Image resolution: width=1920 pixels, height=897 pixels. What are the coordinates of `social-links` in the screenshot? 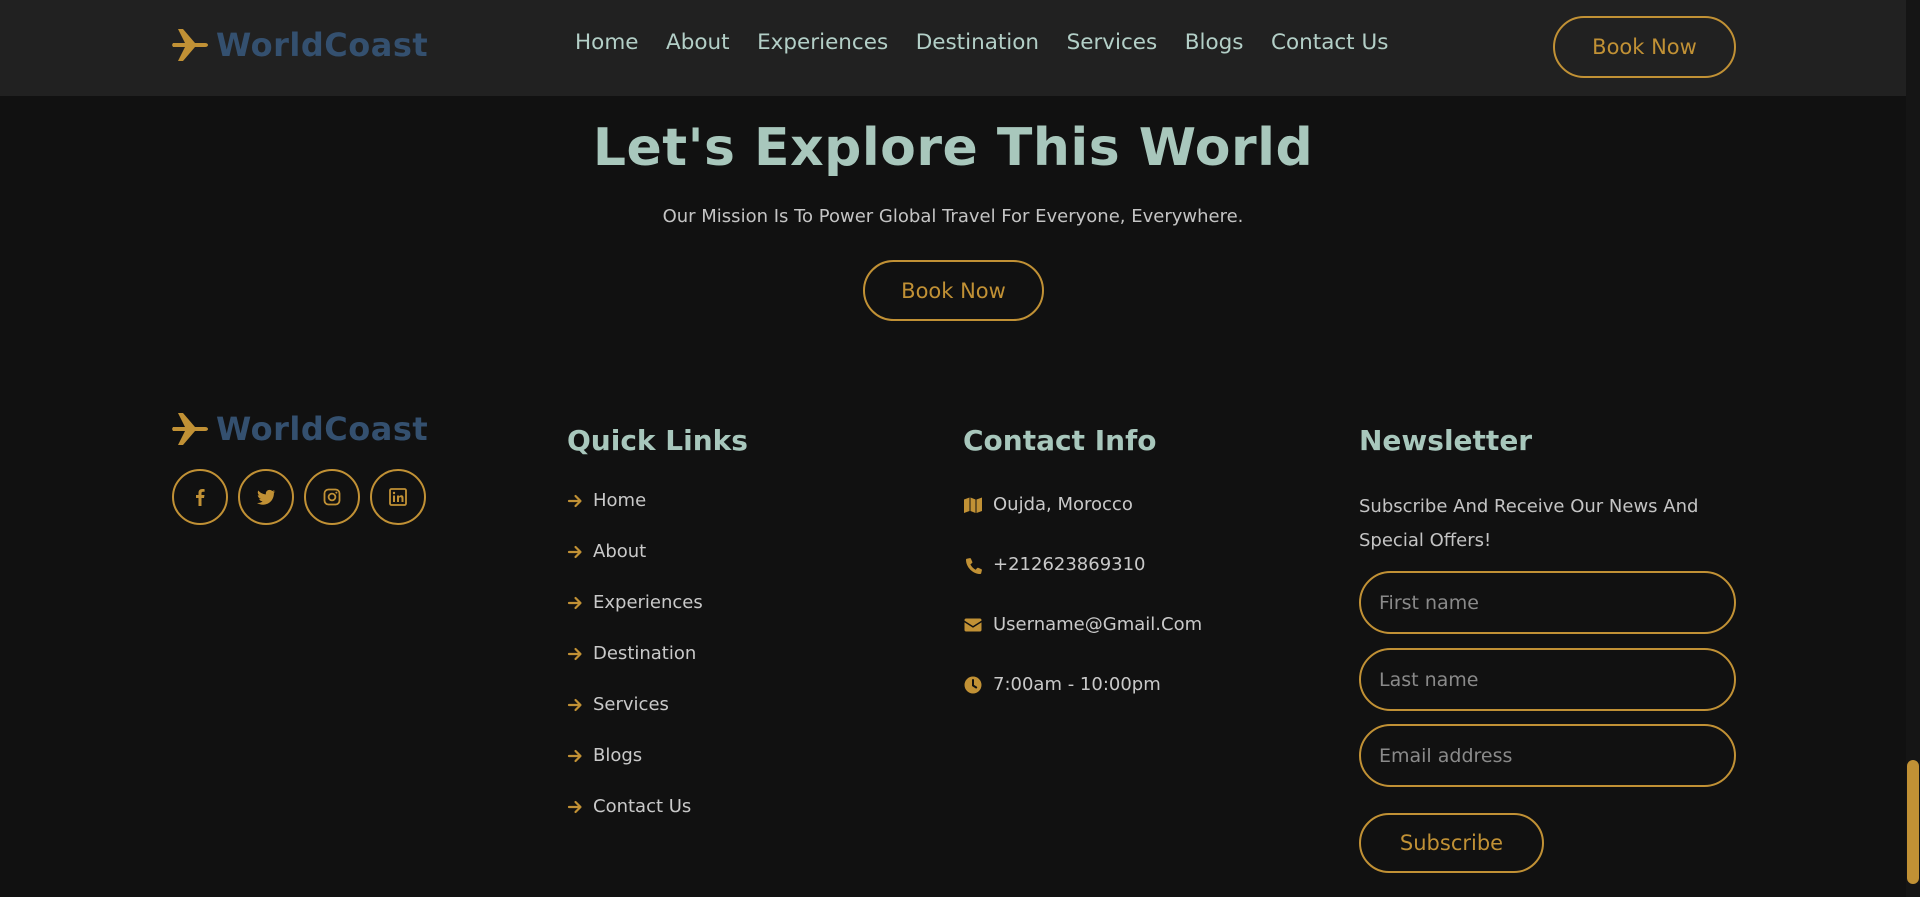 It's located at (304, 497).